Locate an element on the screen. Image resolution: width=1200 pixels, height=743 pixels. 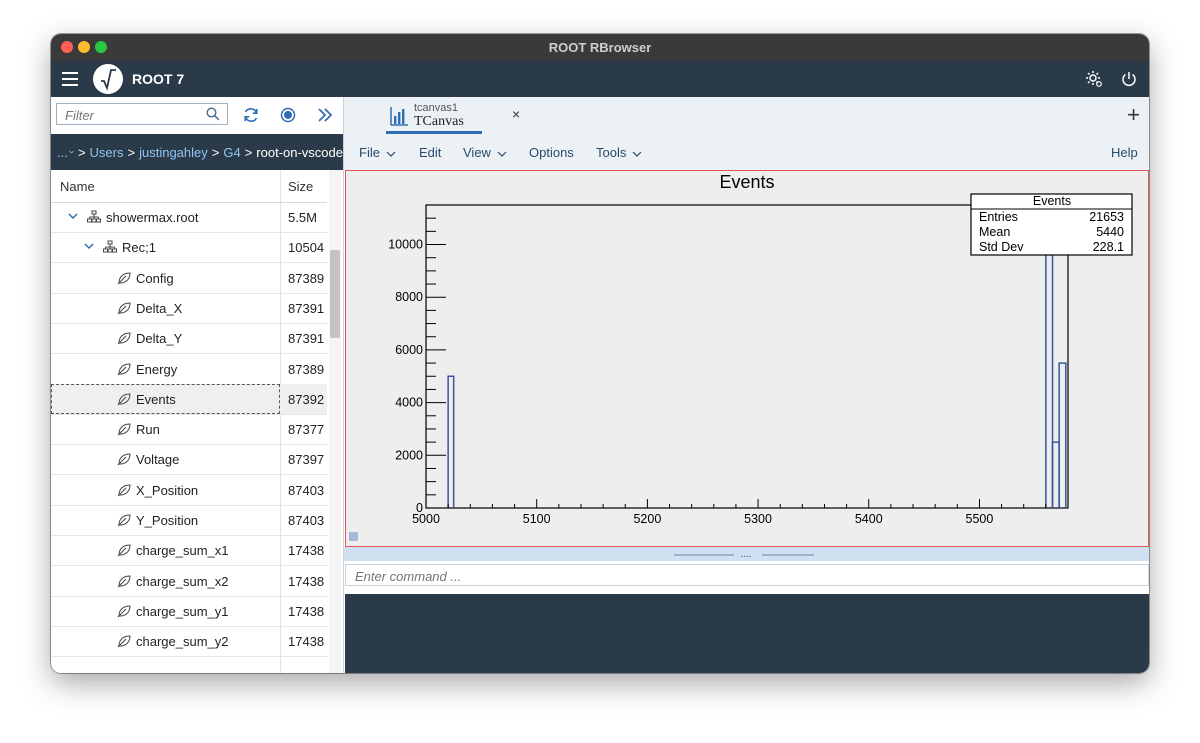
menu-file: File is located at coordinates (377, 152).